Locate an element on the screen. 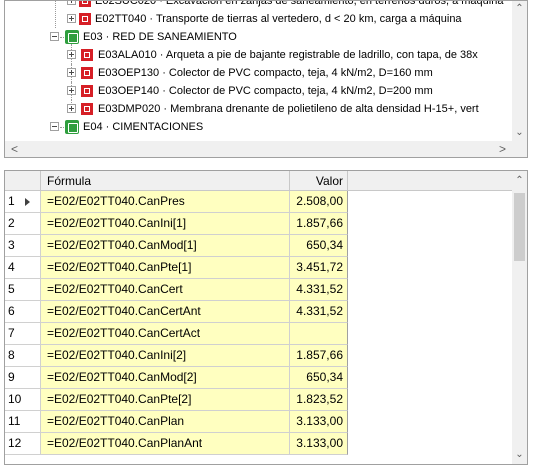 The image size is (534, 465). row-number: 2 is located at coordinates (23, 224).